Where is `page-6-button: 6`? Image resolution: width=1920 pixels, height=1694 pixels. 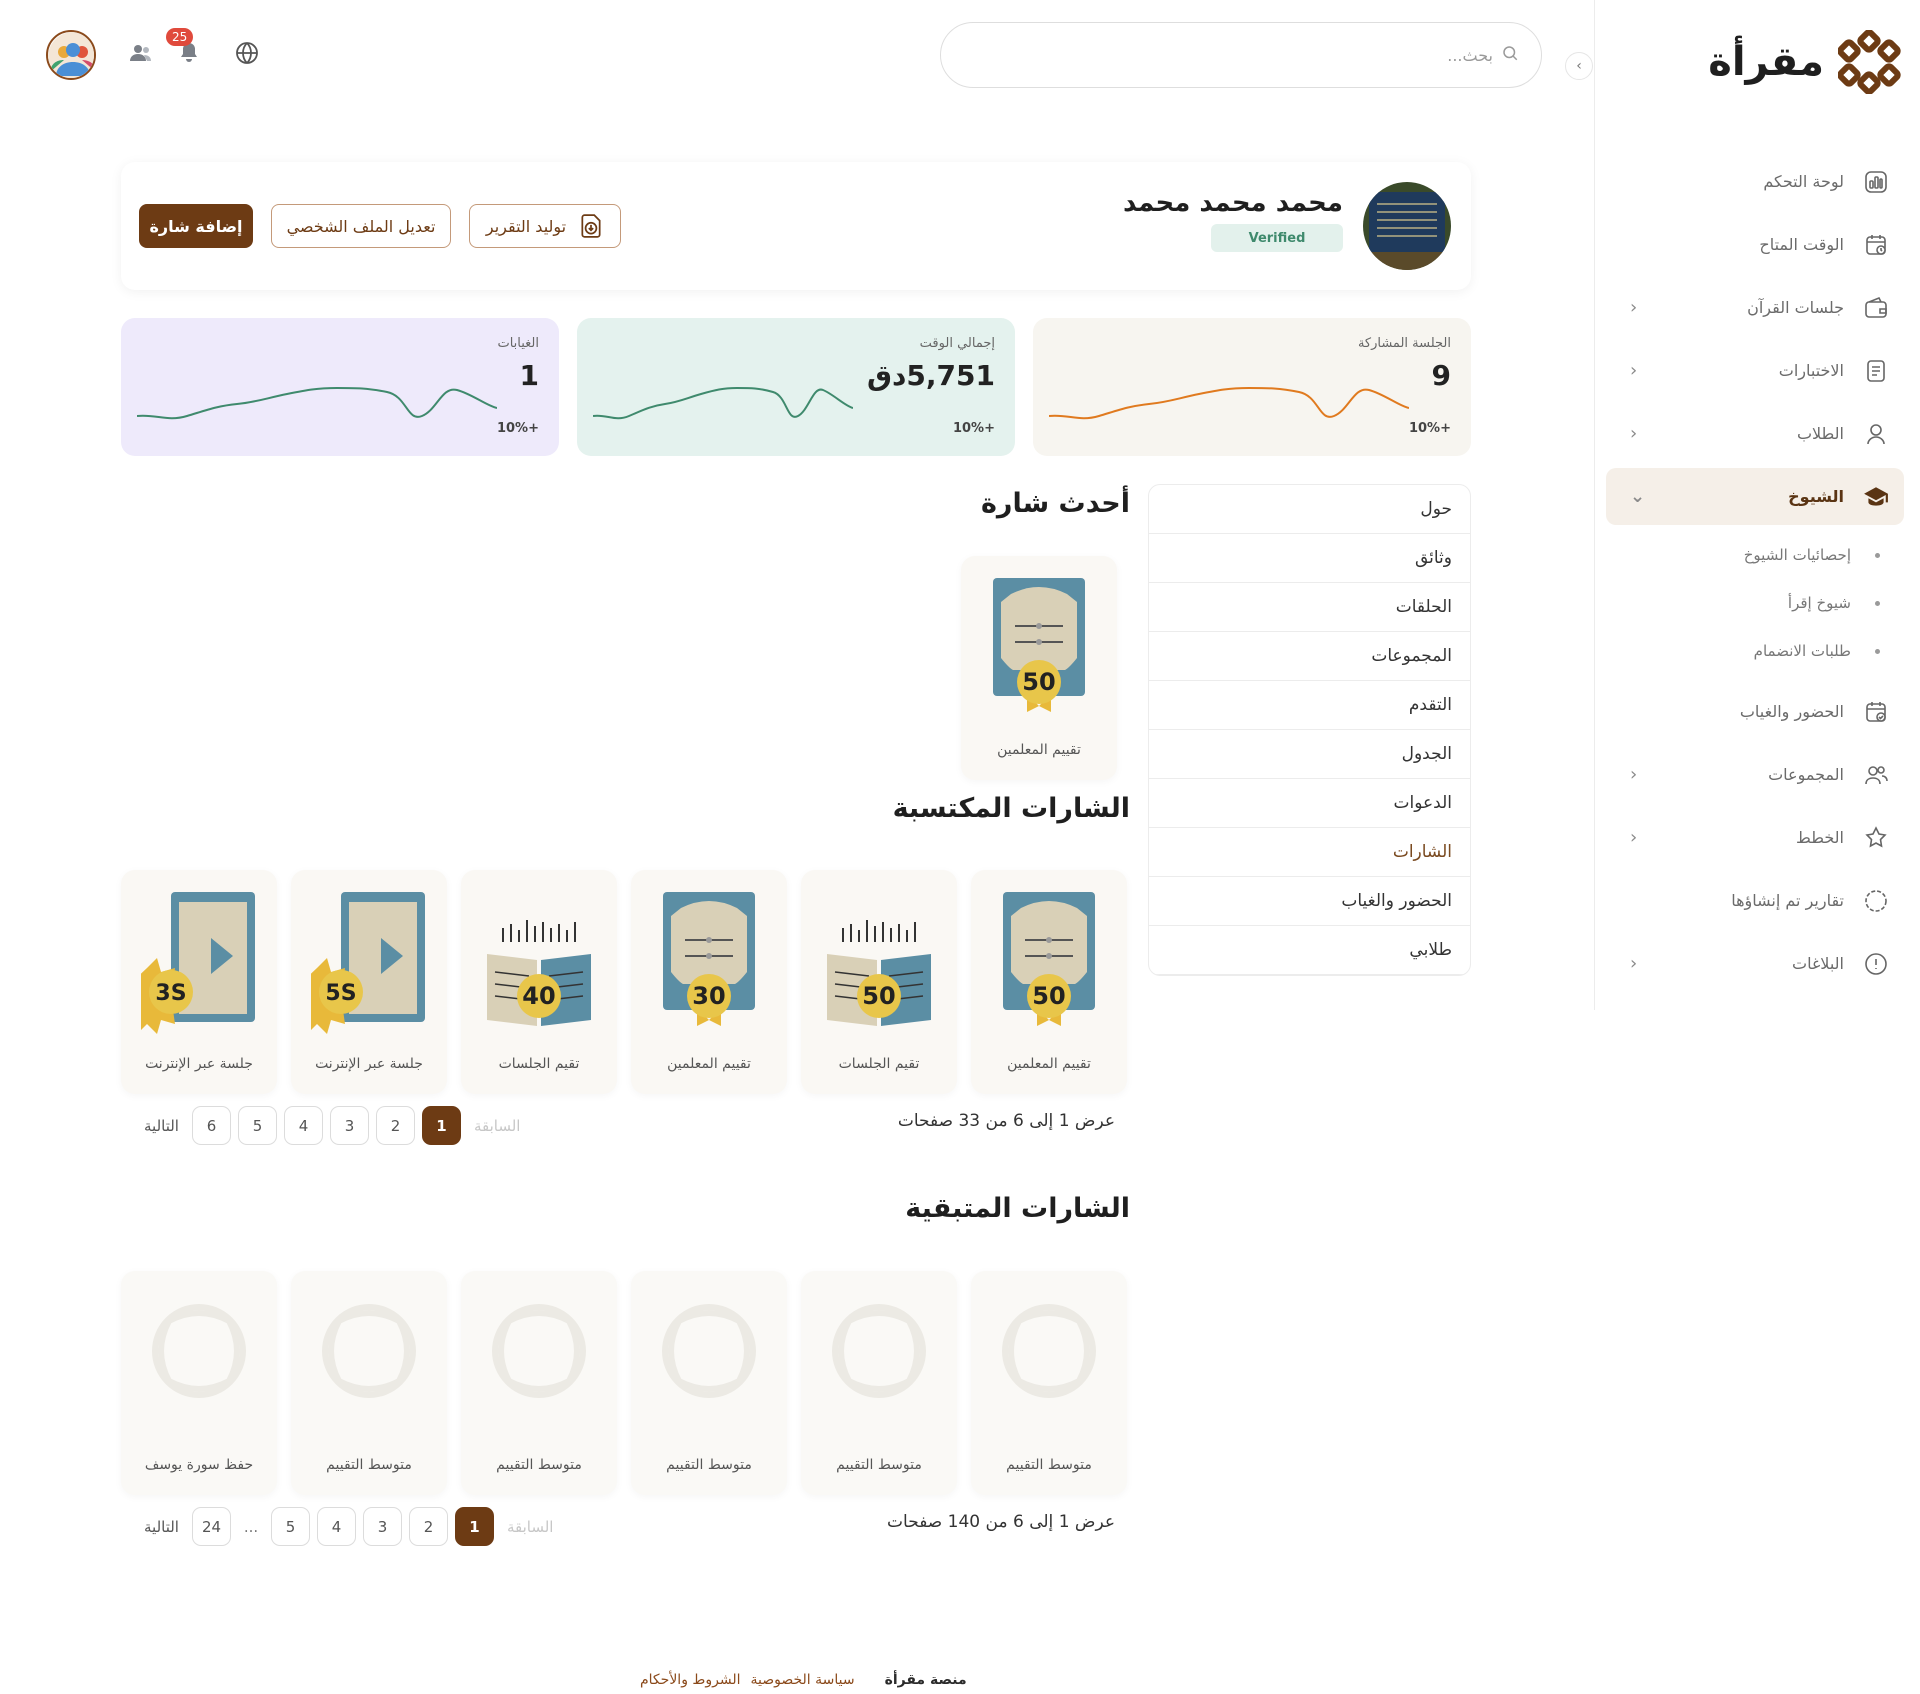
page-6-button: 6 is located at coordinates (211, 1125).